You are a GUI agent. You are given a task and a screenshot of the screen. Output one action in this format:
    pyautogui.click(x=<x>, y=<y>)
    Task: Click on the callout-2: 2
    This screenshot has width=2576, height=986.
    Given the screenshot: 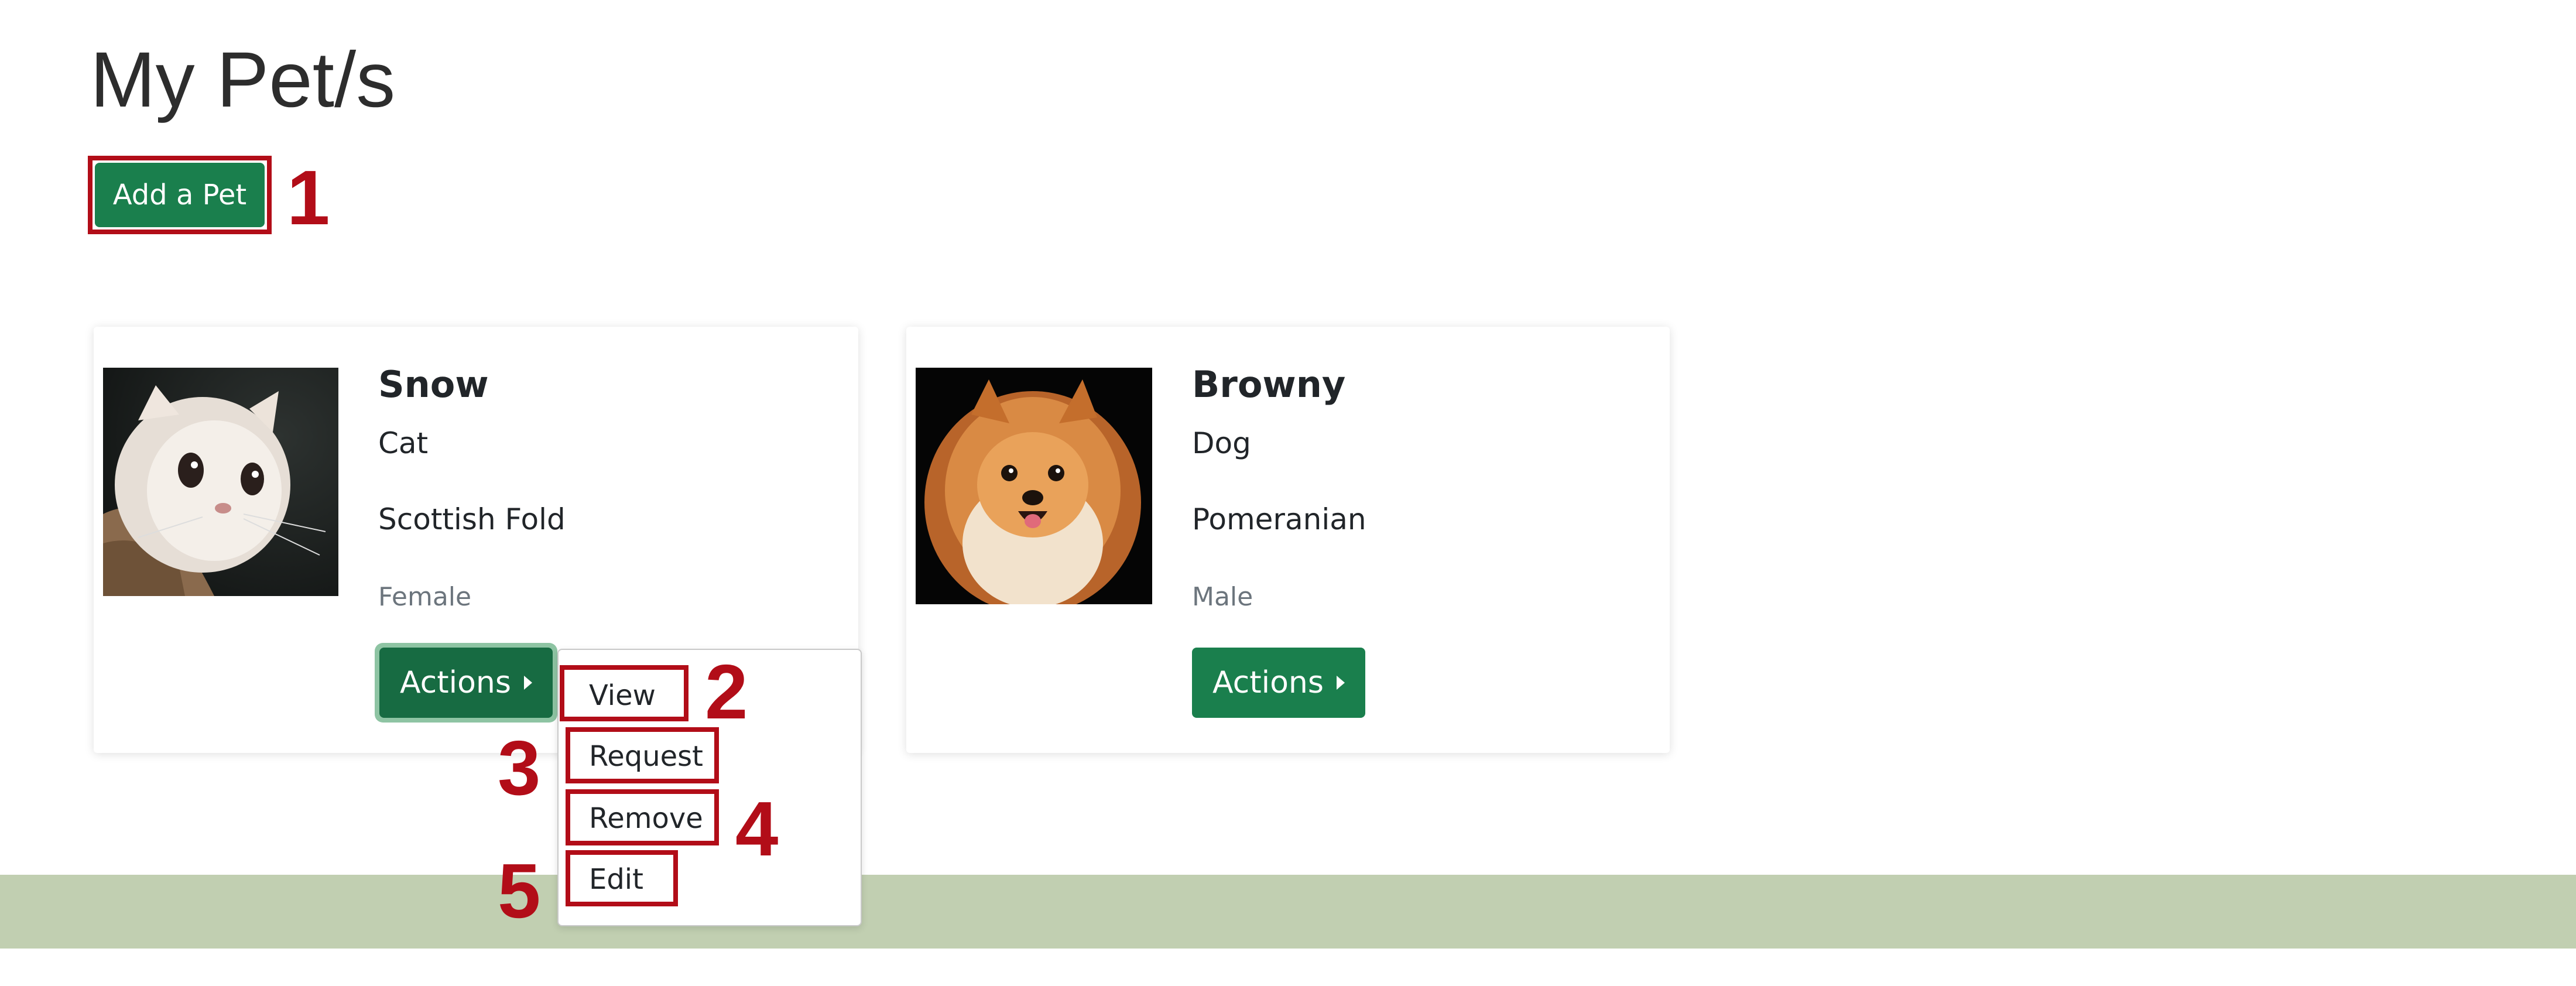 What is the action you would take?
    pyautogui.click(x=726, y=692)
    